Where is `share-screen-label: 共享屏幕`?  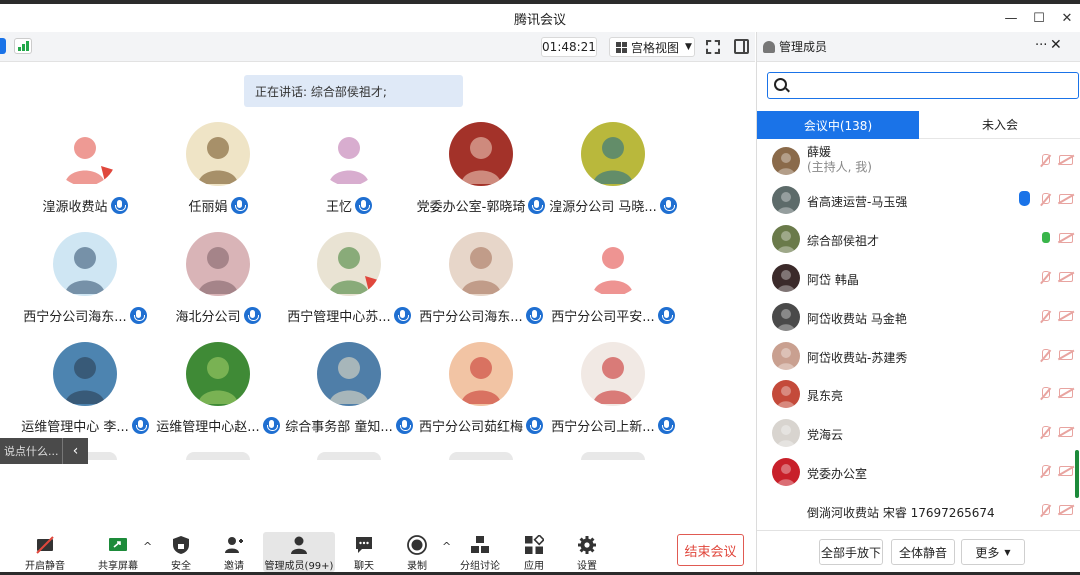
share-screen-label: 共享屏幕 is located at coordinates (118, 566).